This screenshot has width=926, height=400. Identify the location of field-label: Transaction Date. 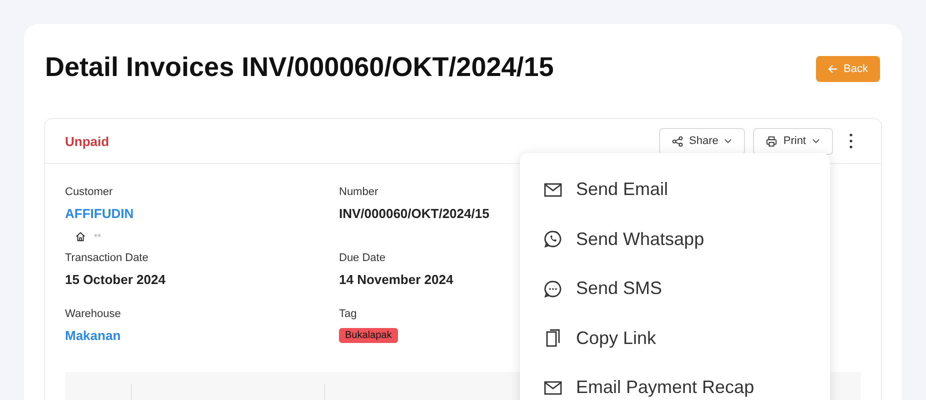
(106, 258).